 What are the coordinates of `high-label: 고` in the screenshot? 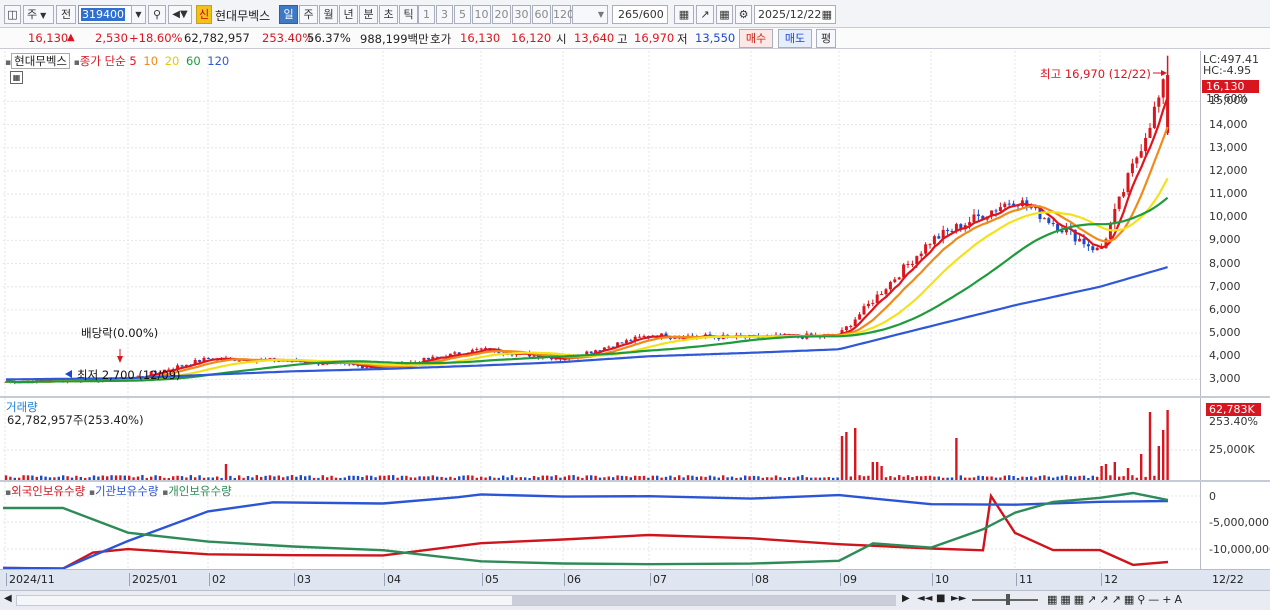 It's located at (622, 39).